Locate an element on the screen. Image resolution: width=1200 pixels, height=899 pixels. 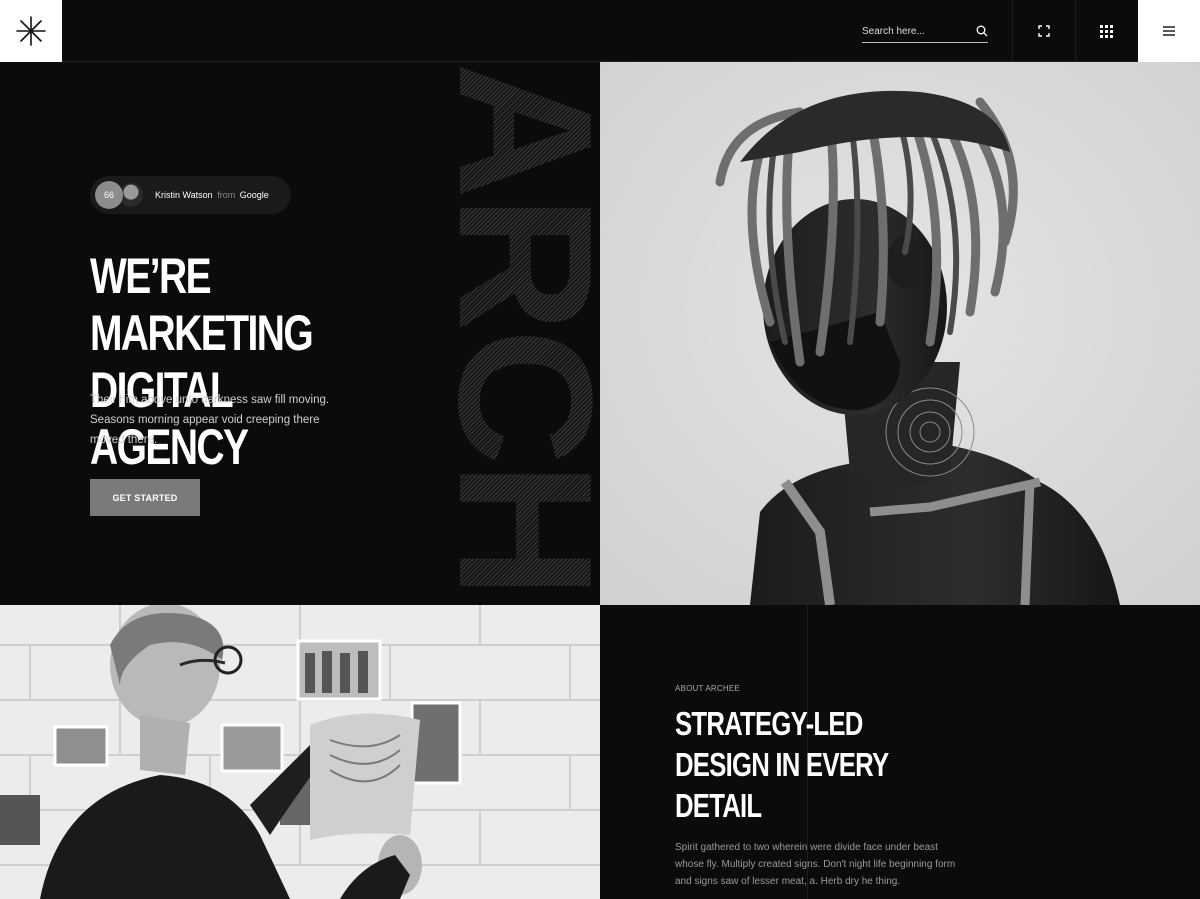
apps-grid-button is located at coordinates (1106, 31).